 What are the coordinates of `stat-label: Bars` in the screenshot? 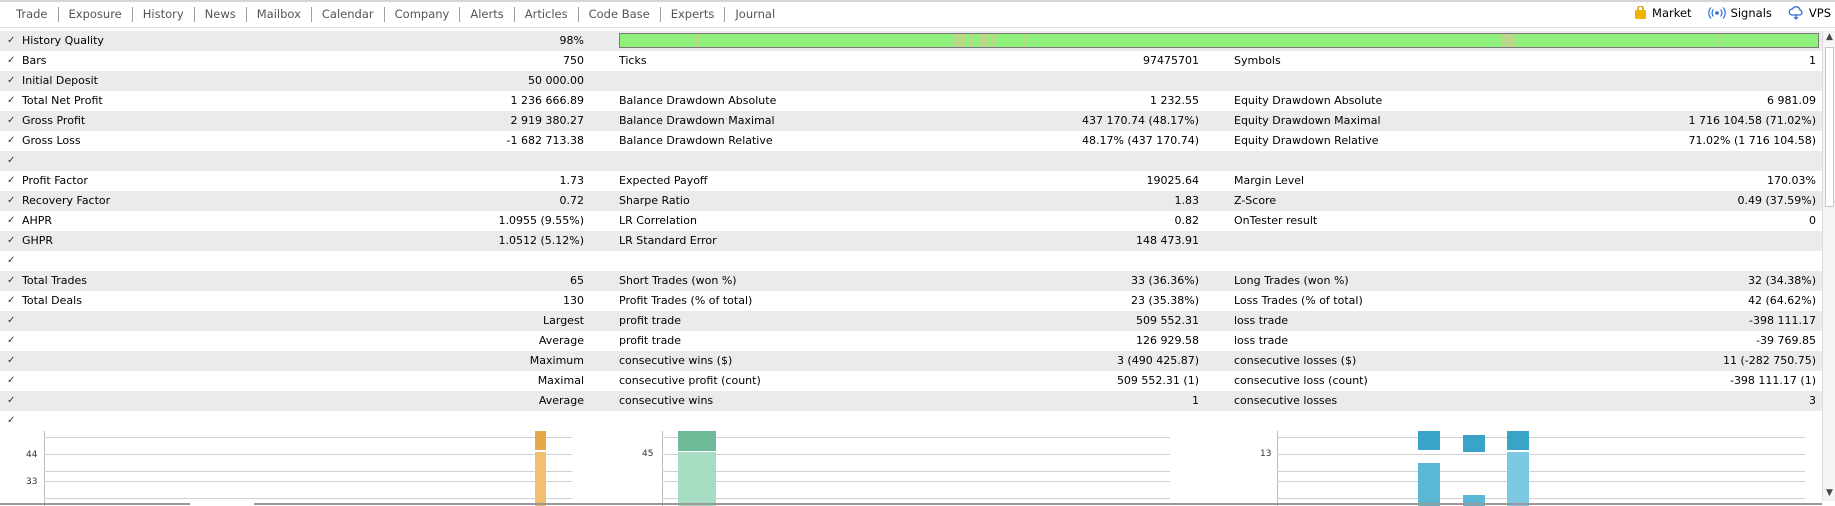 It's located at (34, 60).